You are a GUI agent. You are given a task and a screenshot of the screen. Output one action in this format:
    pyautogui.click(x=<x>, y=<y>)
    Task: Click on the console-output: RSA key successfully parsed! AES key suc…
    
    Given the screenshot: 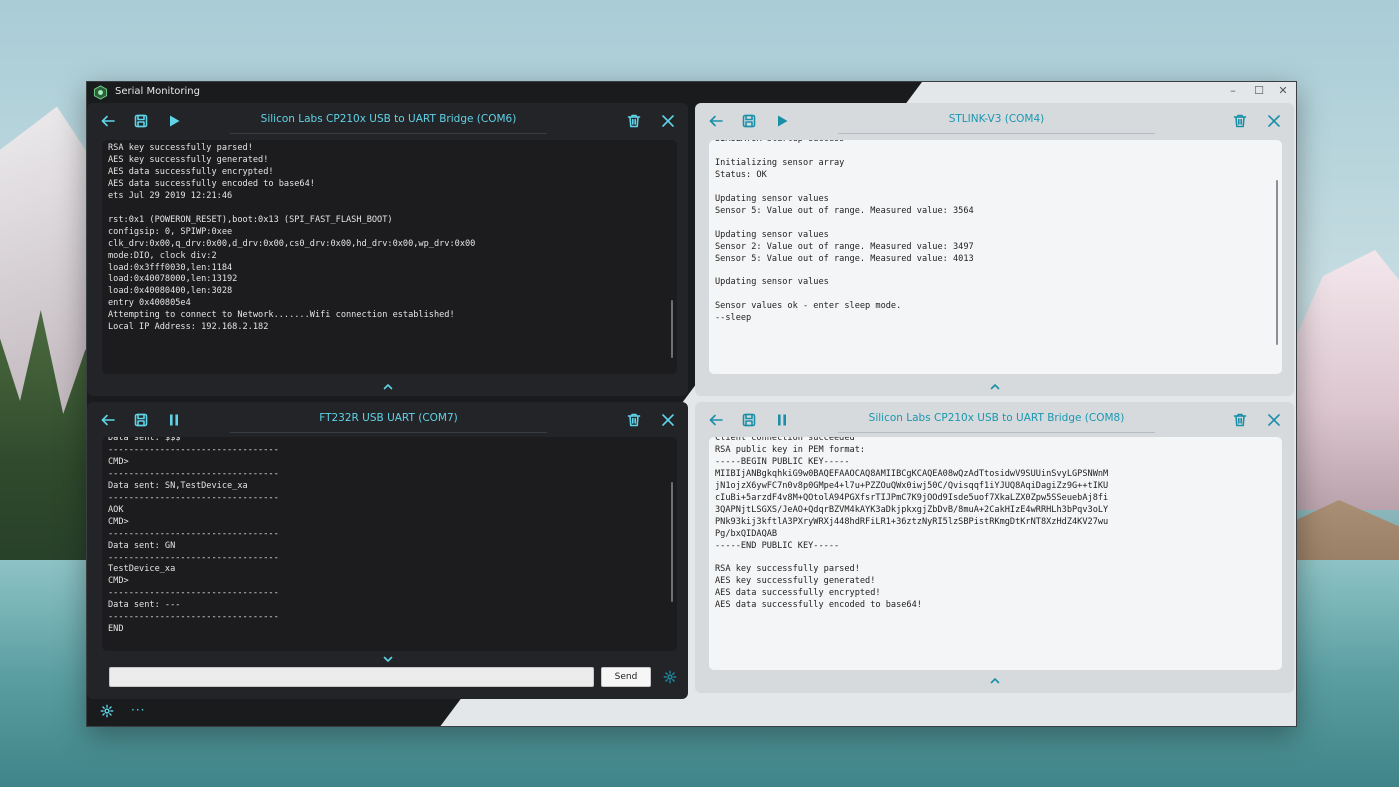 What is the action you would take?
    pyautogui.click(x=389, y=257)
    